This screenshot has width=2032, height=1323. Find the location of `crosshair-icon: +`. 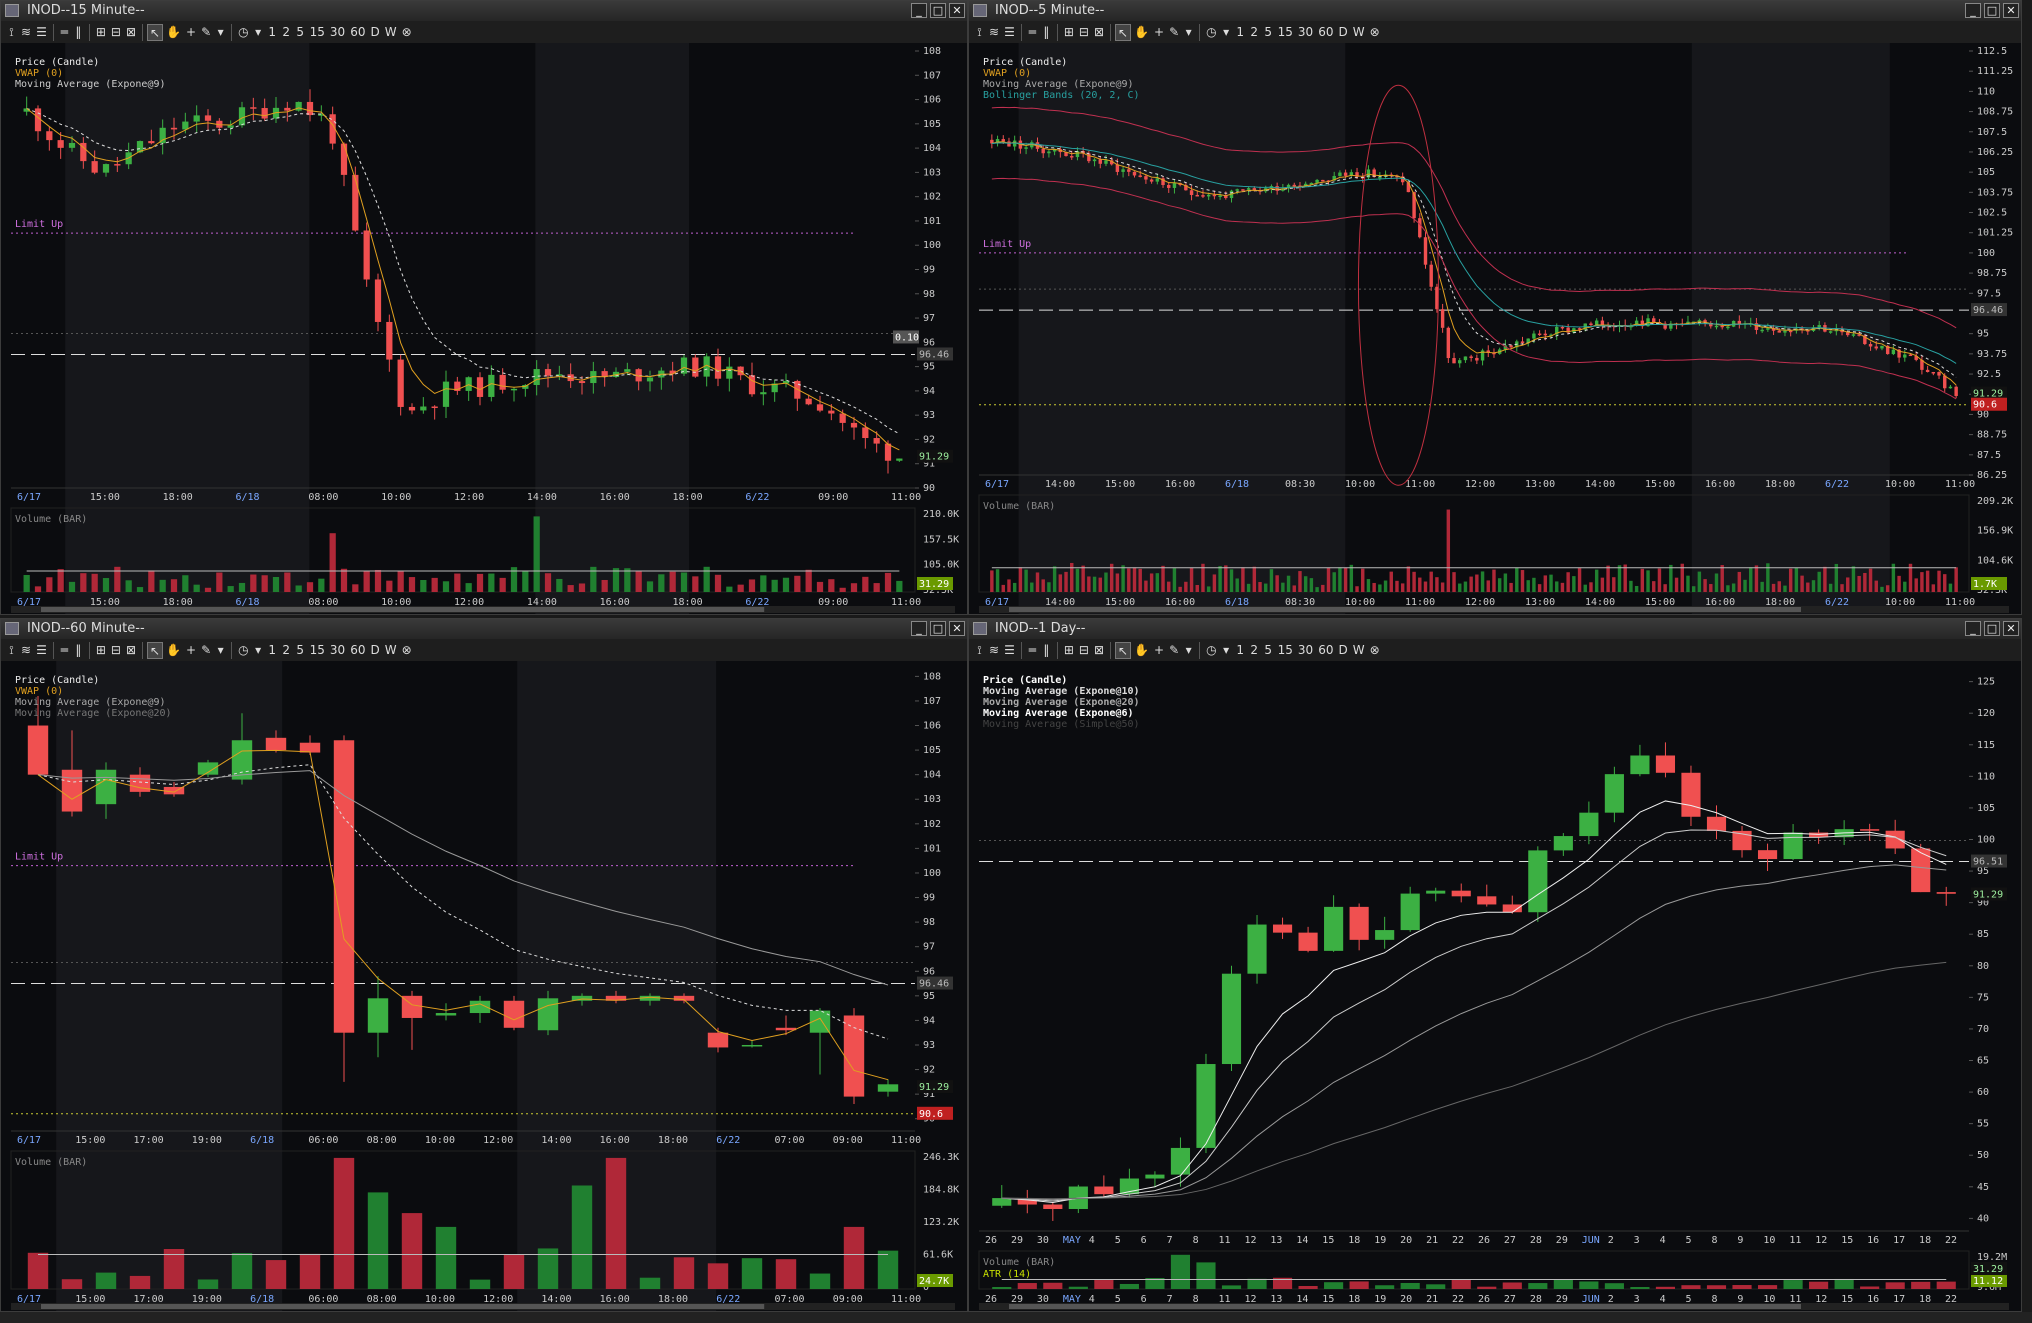

crosshair-icon: + is located at coordinates (191, 32).